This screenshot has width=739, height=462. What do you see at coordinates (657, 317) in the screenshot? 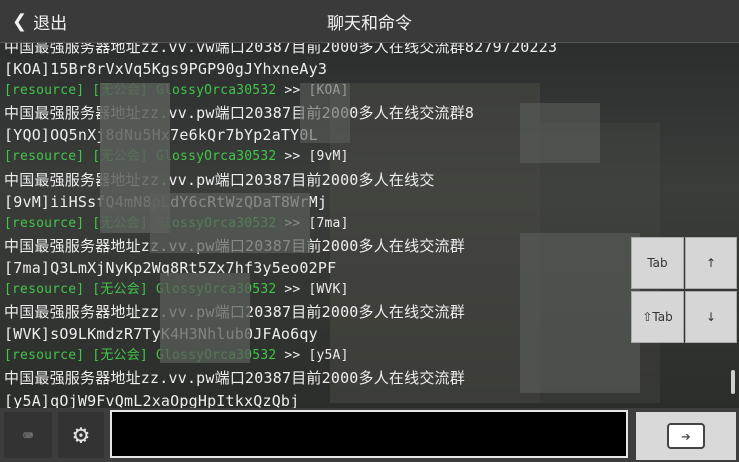
I see `shift-tab-key: ⇧Tab` at bounding box center [657, 317].